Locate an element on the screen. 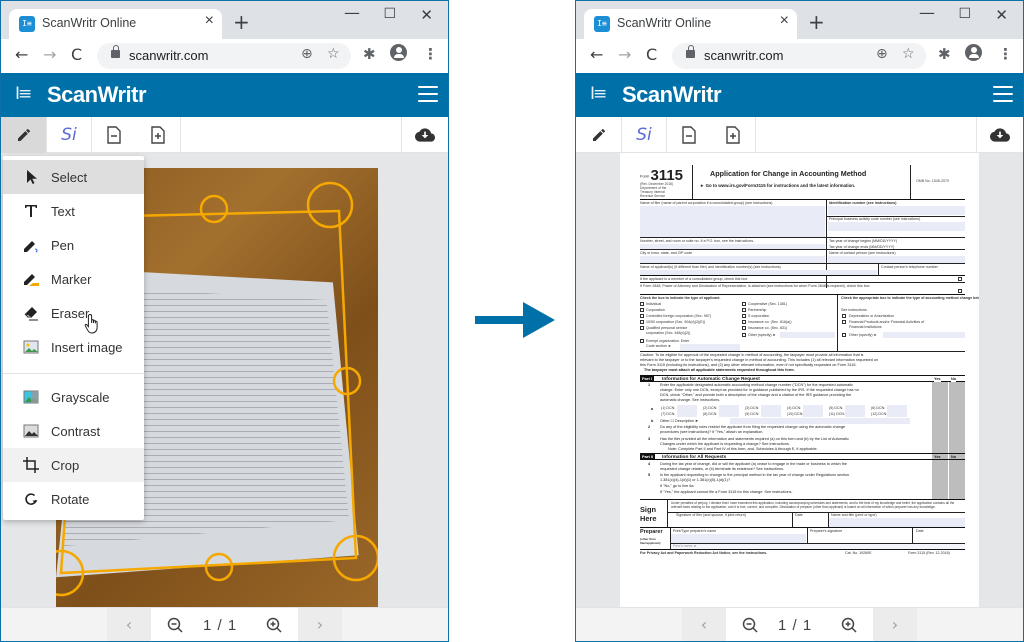 The width and height of the screenshot is (1024, 642). app-header: I≡ ScanWritr is located at coordinates (799, 95).